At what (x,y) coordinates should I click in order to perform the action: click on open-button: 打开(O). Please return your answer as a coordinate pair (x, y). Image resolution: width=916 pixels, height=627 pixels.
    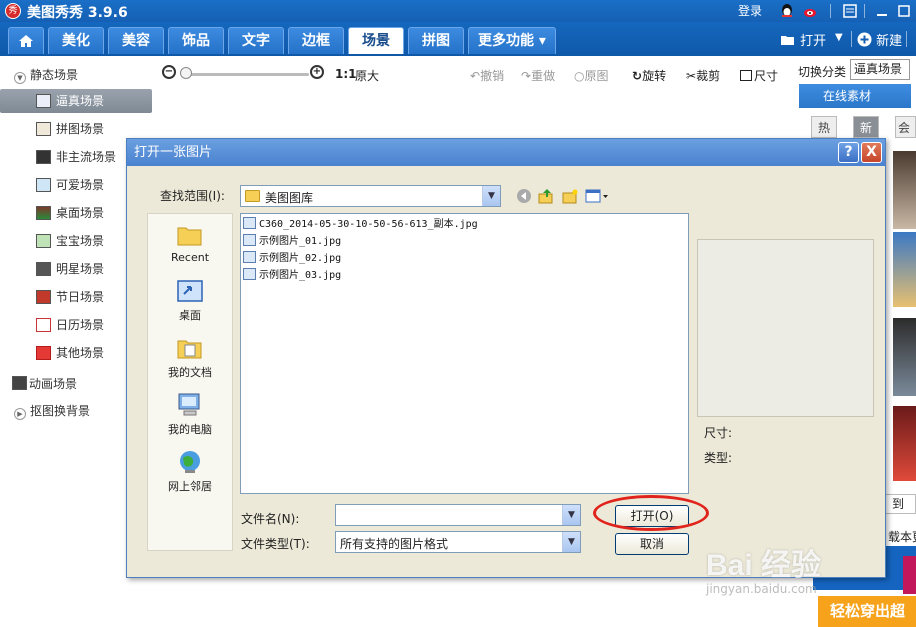
    Looking at the image, I should click on (652, 516).